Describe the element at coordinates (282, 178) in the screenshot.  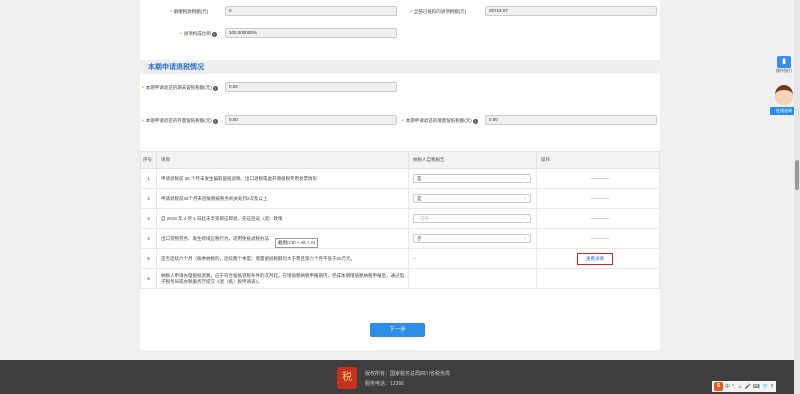
I see `row-item: 申请退税前 36 个月未发生骗取留抵退税、出口退税或虚开增值税专用发票情形` at that location.